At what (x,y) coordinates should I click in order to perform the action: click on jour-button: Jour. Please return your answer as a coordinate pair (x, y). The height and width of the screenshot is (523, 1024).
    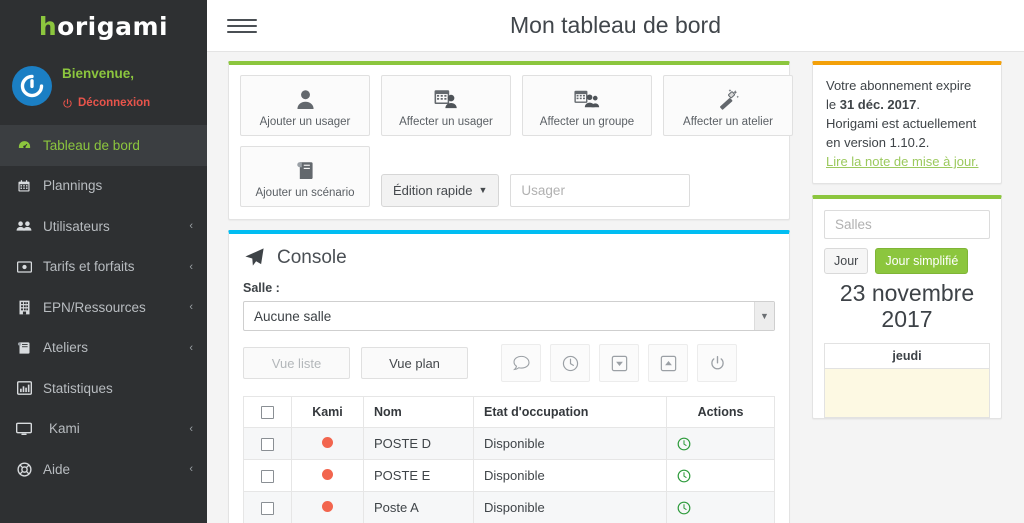
    Looking at the image, I should click on (846, 261).